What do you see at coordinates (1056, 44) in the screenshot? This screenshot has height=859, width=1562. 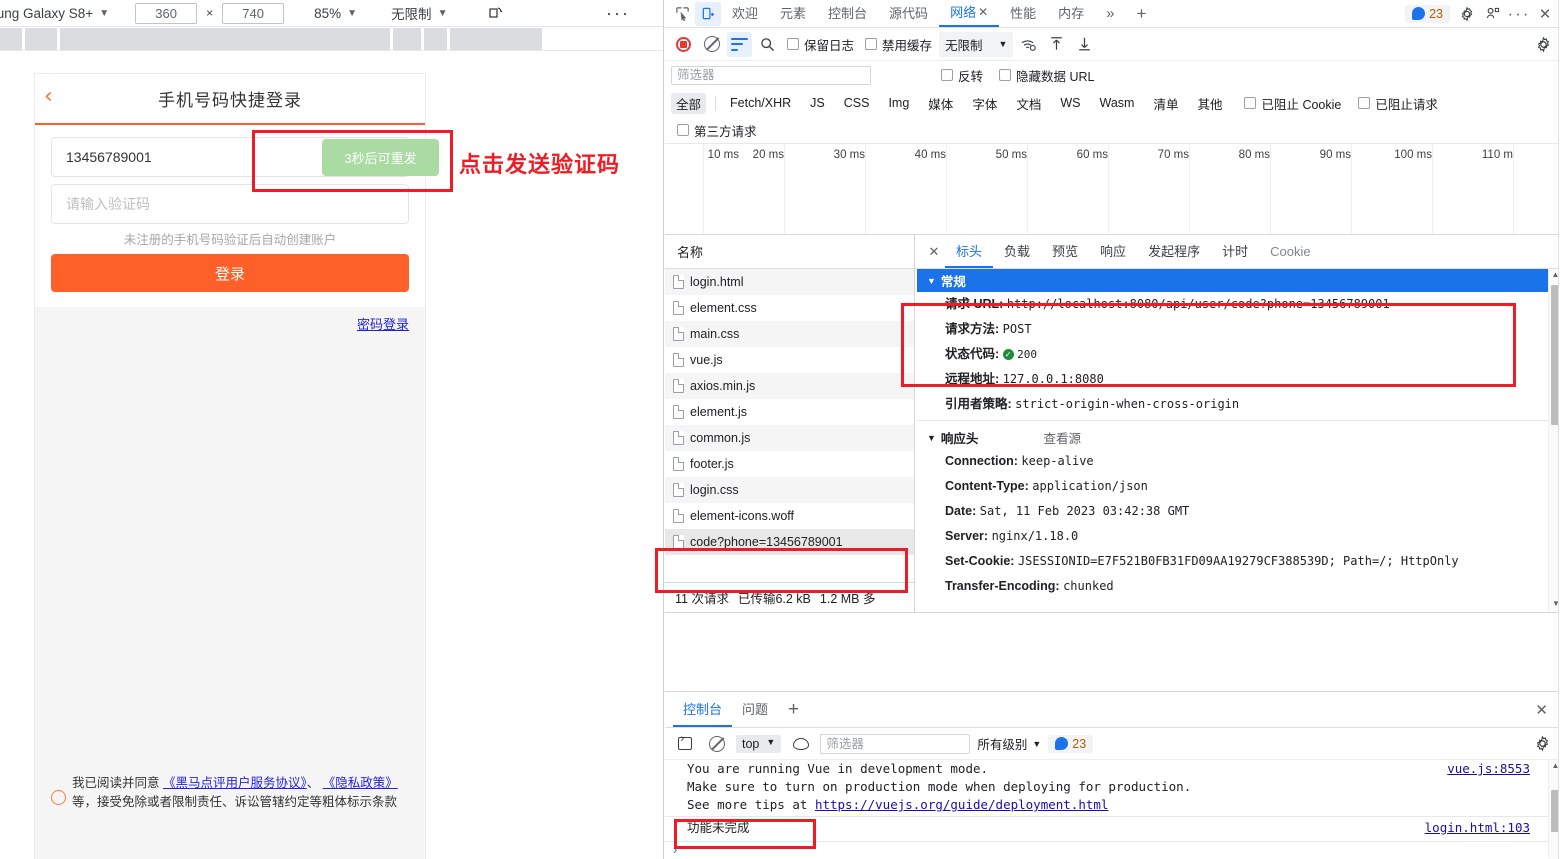 I see `import-har-icon` at bounding box center [1056, 44].